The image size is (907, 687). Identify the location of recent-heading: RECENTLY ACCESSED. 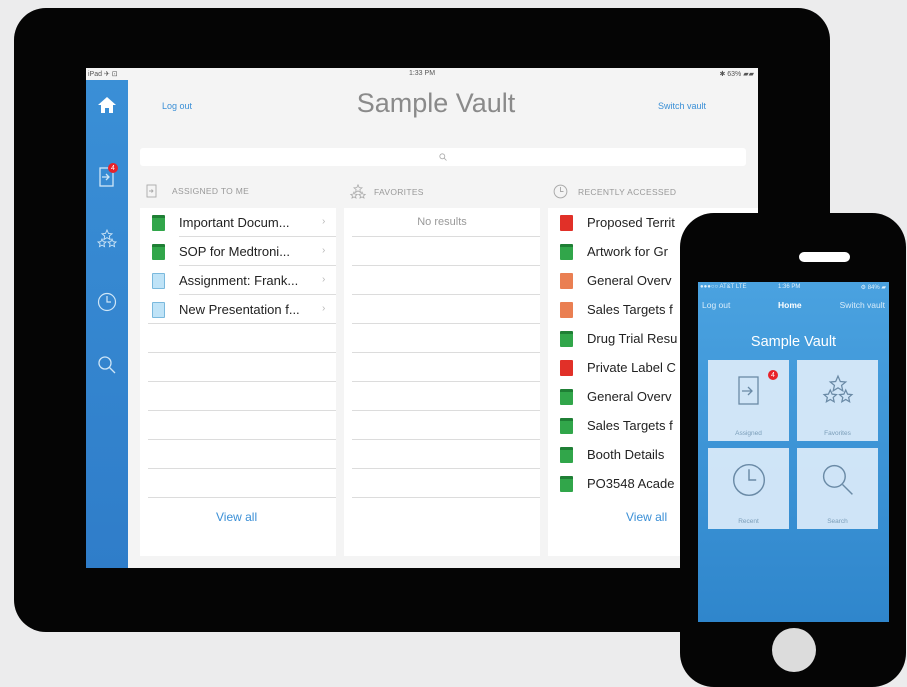
(614, 191).